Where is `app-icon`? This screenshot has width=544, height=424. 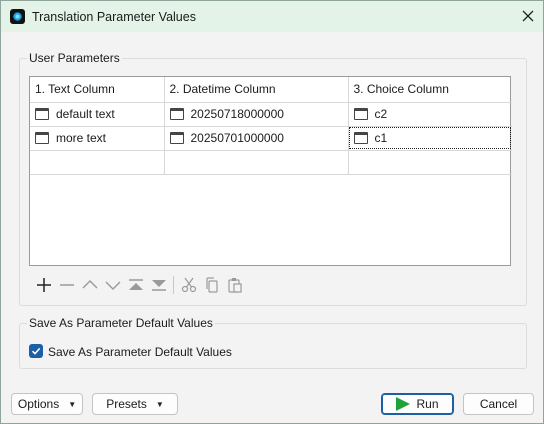 app-icon is located at coordinates (17, 16).